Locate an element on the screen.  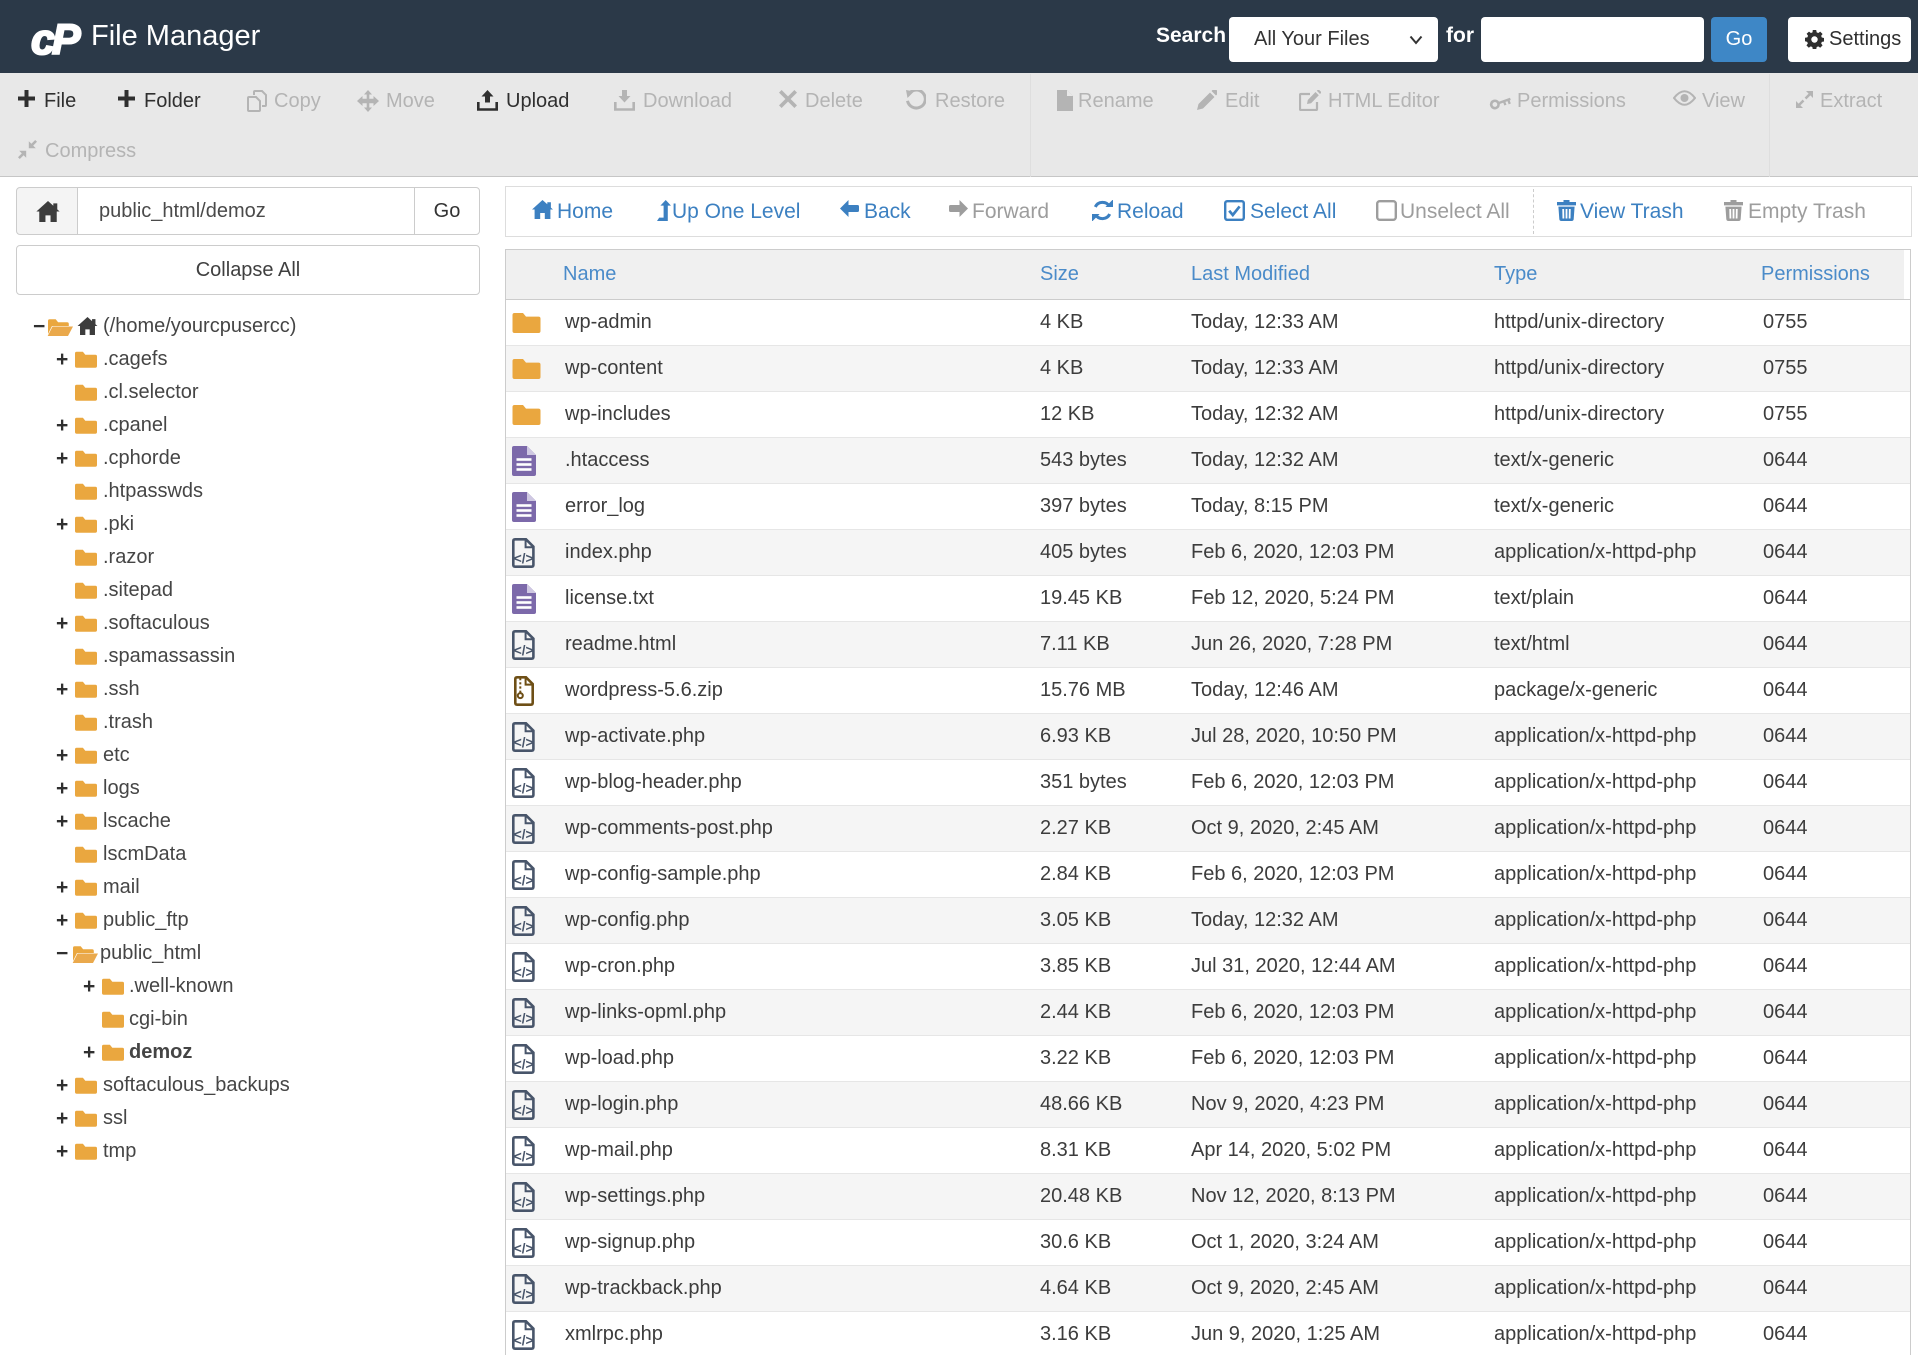
svg-text: cP is located at coordinates (56, 40).